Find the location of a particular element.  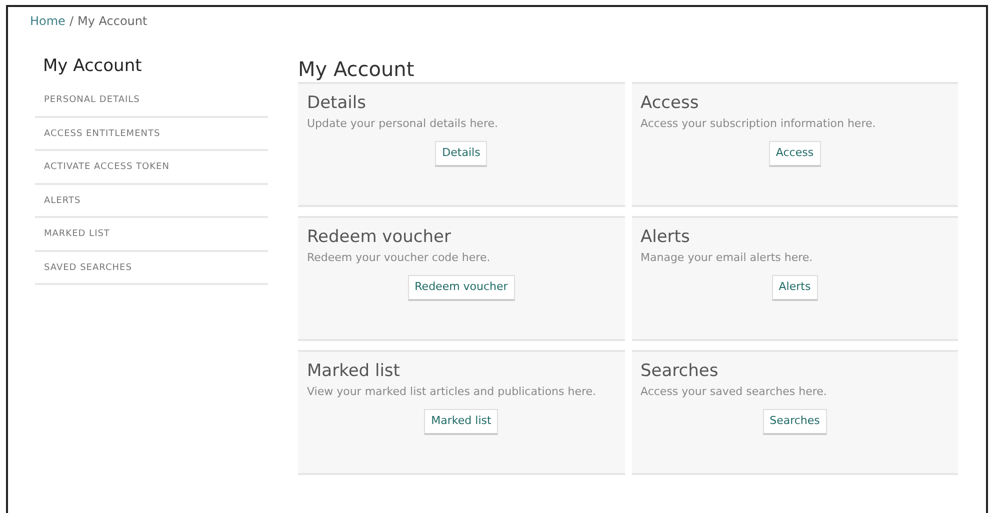

sidebar-item: ACCESS ENTITLEMENTS is located at coordinates (151, 134).